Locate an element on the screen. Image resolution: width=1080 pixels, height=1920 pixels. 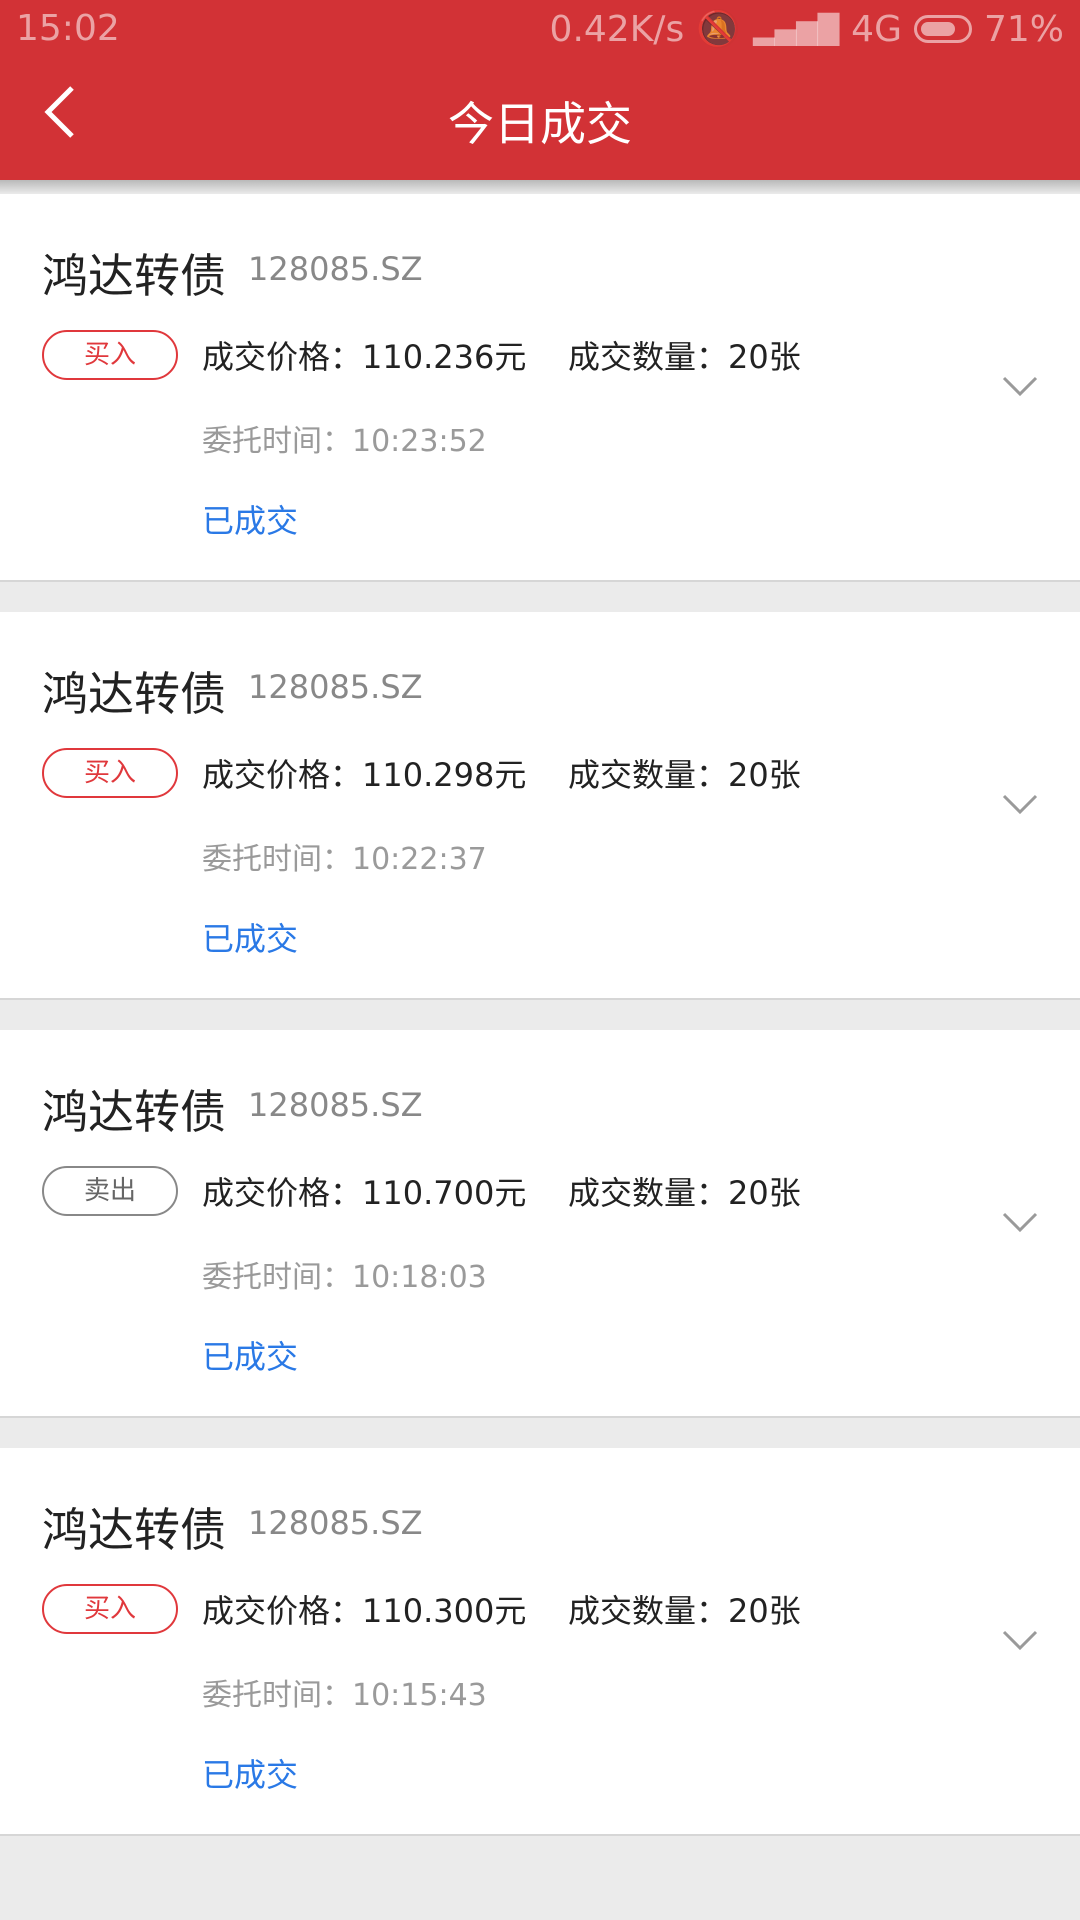
order-time: 委托时间：10:18:03 is located at coordinates (344, 1274).